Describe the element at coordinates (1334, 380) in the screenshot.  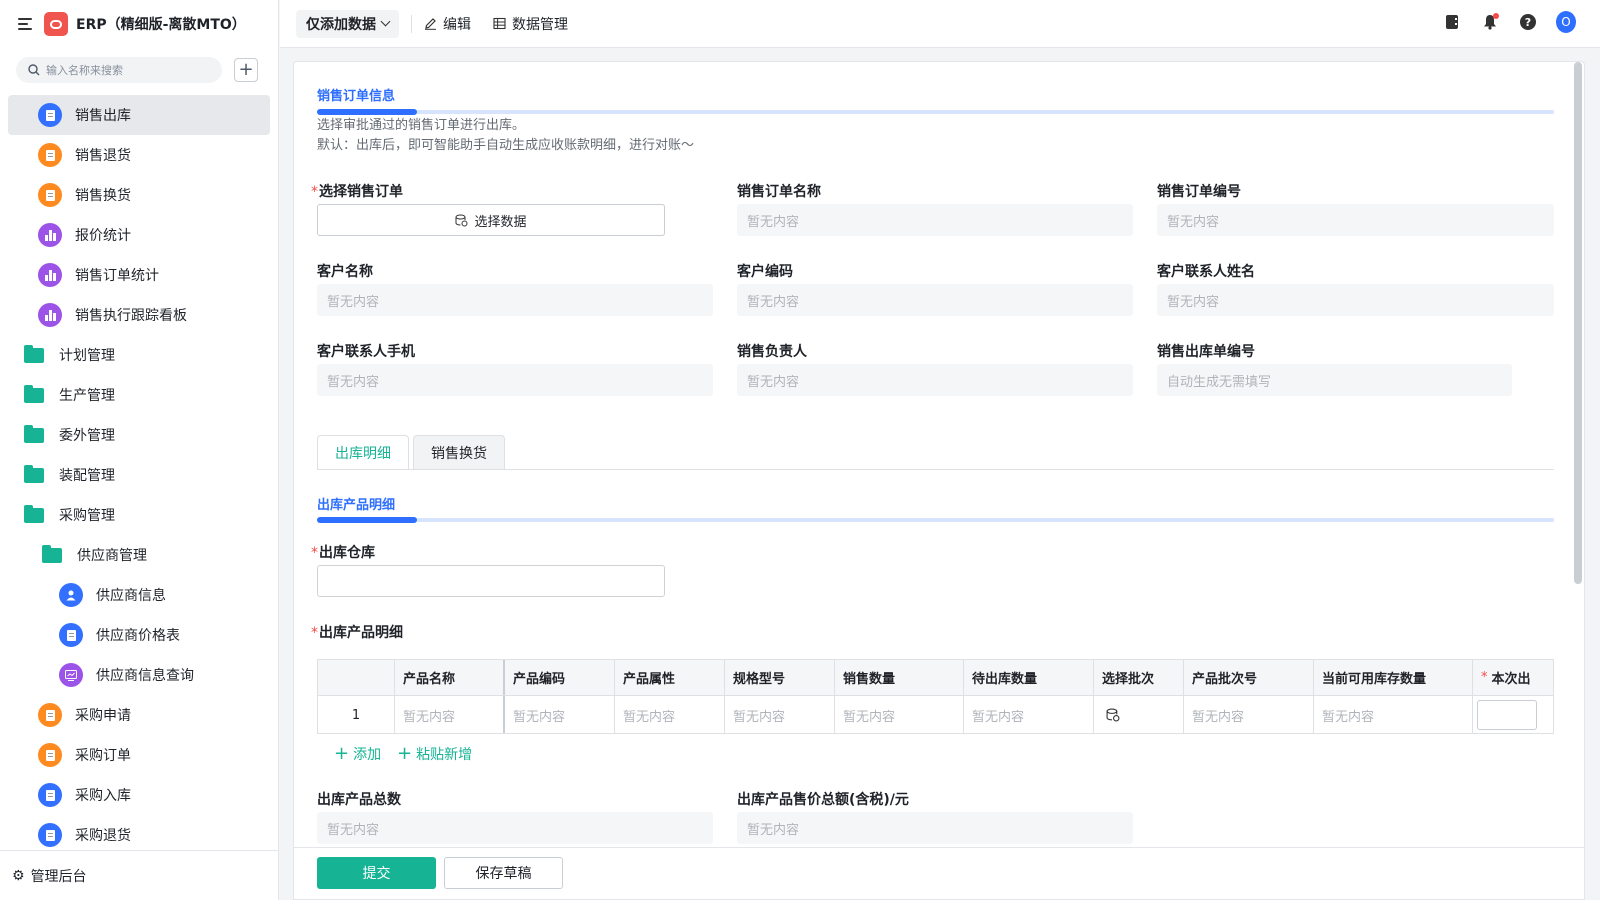
I see `outbound-no-field: 自动生成无需填写` at that location.